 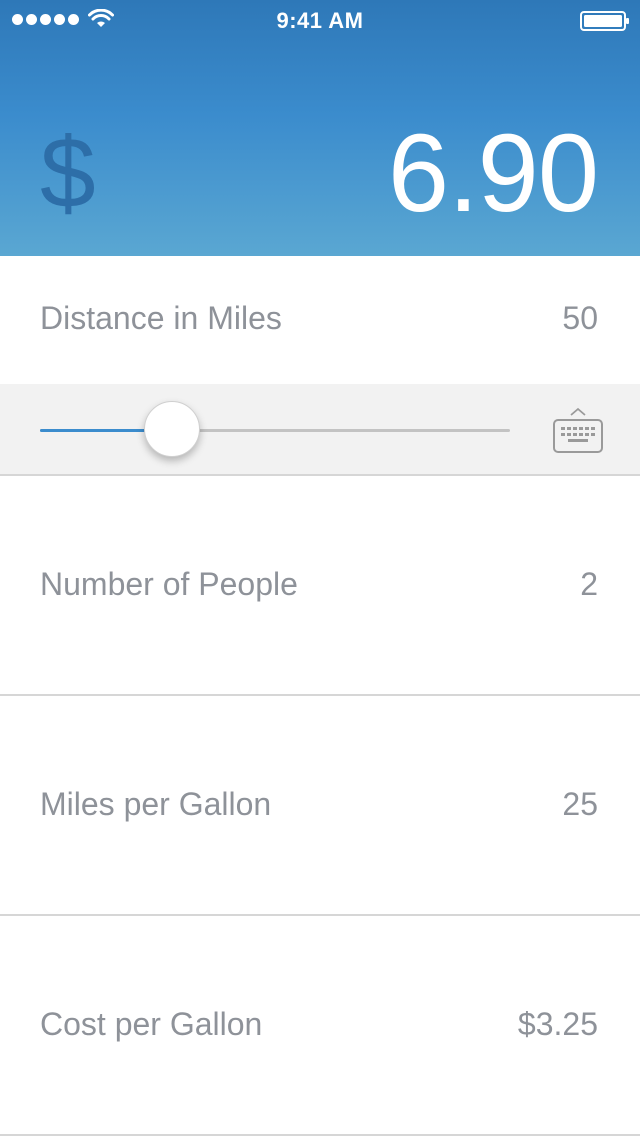 What do you see at coordinates (151, 1024) in the screenshot?
I see `cost-label: Cost per Gallon` at bounding box center [151, 1024].